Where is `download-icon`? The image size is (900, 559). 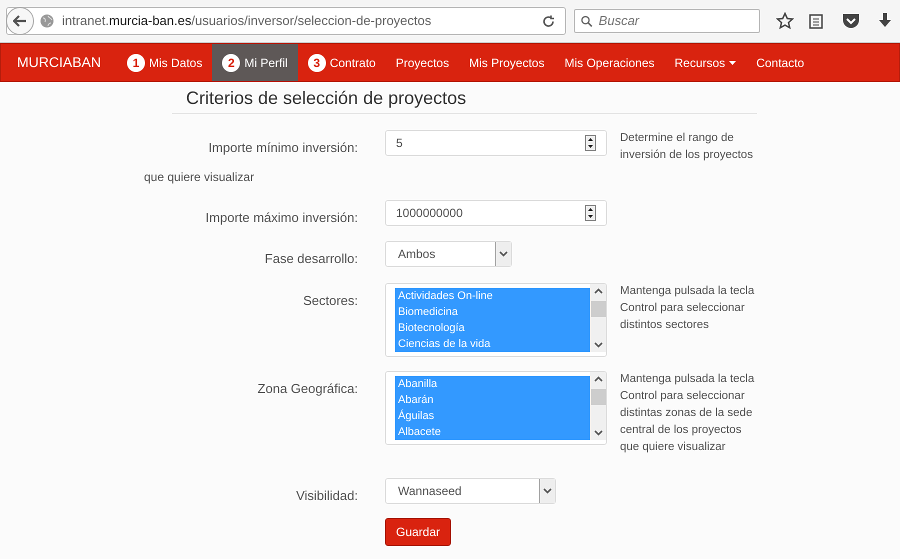
download-icon is located at coordinates (885, 21).